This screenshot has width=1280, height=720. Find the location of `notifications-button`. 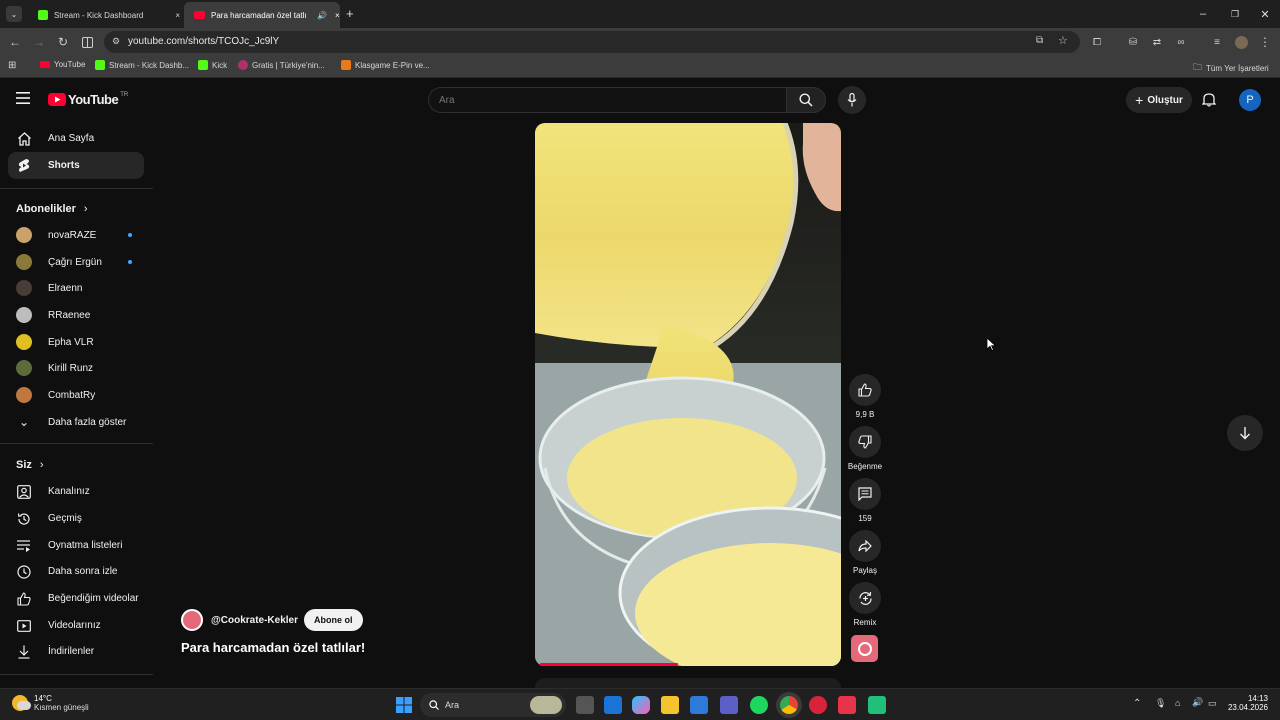

notifications-button is located at coordinates (1209, 99).